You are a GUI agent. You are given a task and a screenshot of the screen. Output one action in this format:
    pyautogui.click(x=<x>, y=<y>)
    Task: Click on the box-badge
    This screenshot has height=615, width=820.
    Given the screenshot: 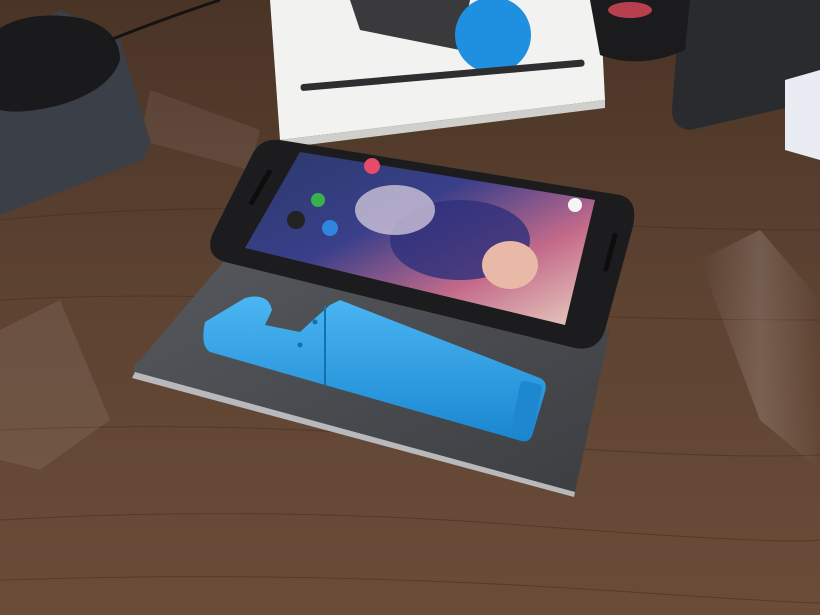 What is the action you would take?
    pyautogui.click(x=493, y=36)
    